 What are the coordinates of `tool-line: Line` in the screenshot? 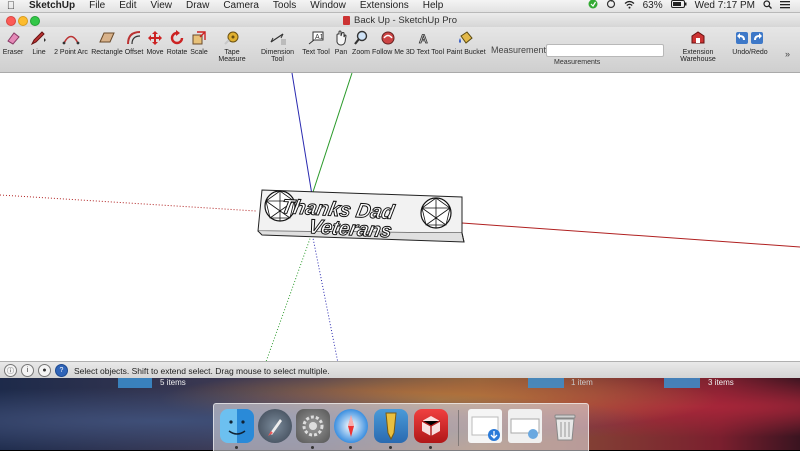 It's located at (39, 42).